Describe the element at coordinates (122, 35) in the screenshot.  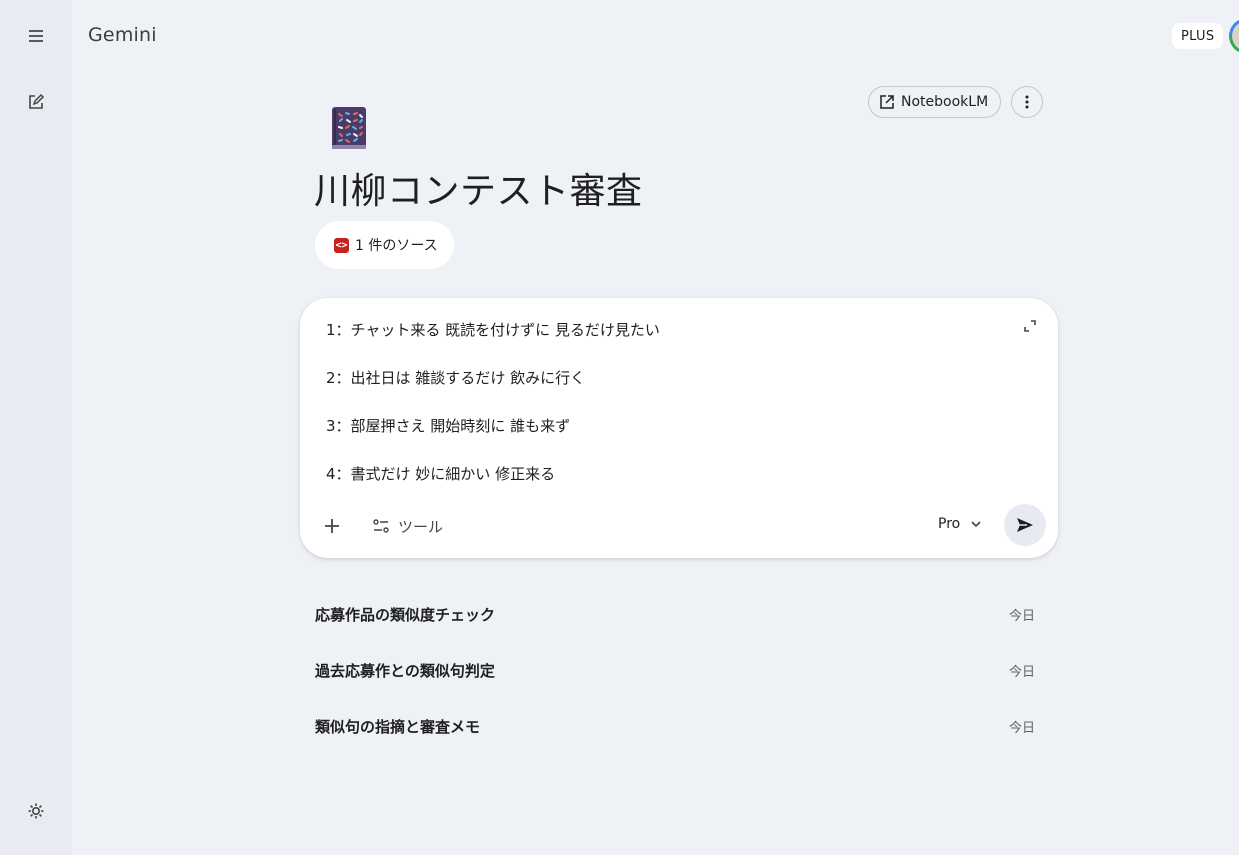
I see `app-title: Gemini` at that location.